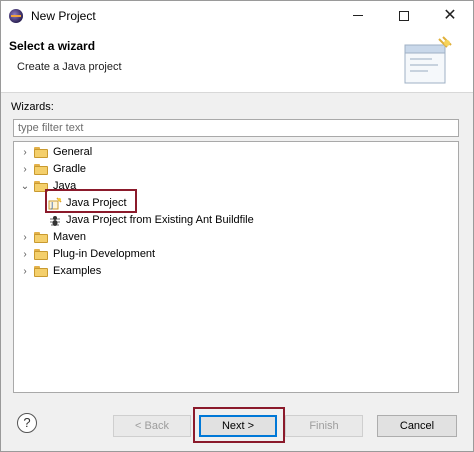  Describe the element at coordinates (91, 201) in the screenshot. I see `java-project-highlight` at that location.